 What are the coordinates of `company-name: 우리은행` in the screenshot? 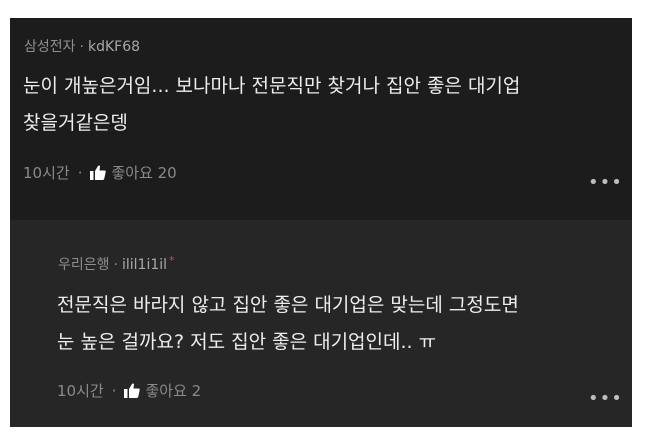 It's located at (84, 265).